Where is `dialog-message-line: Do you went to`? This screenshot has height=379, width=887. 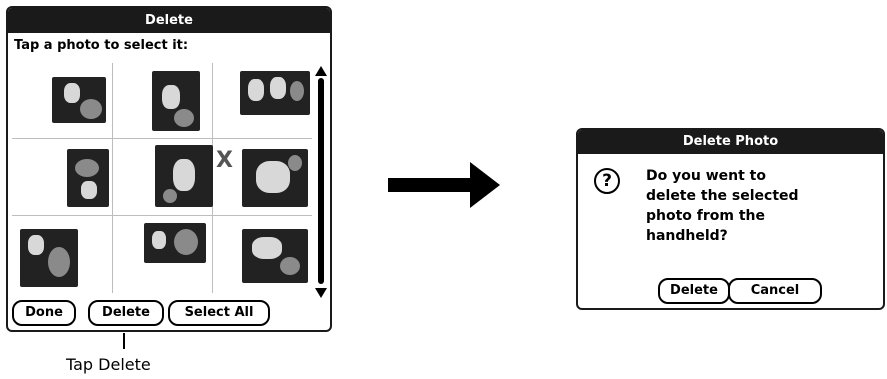 dialog-message-line: Do you went to is located at coordinates (706, 176).